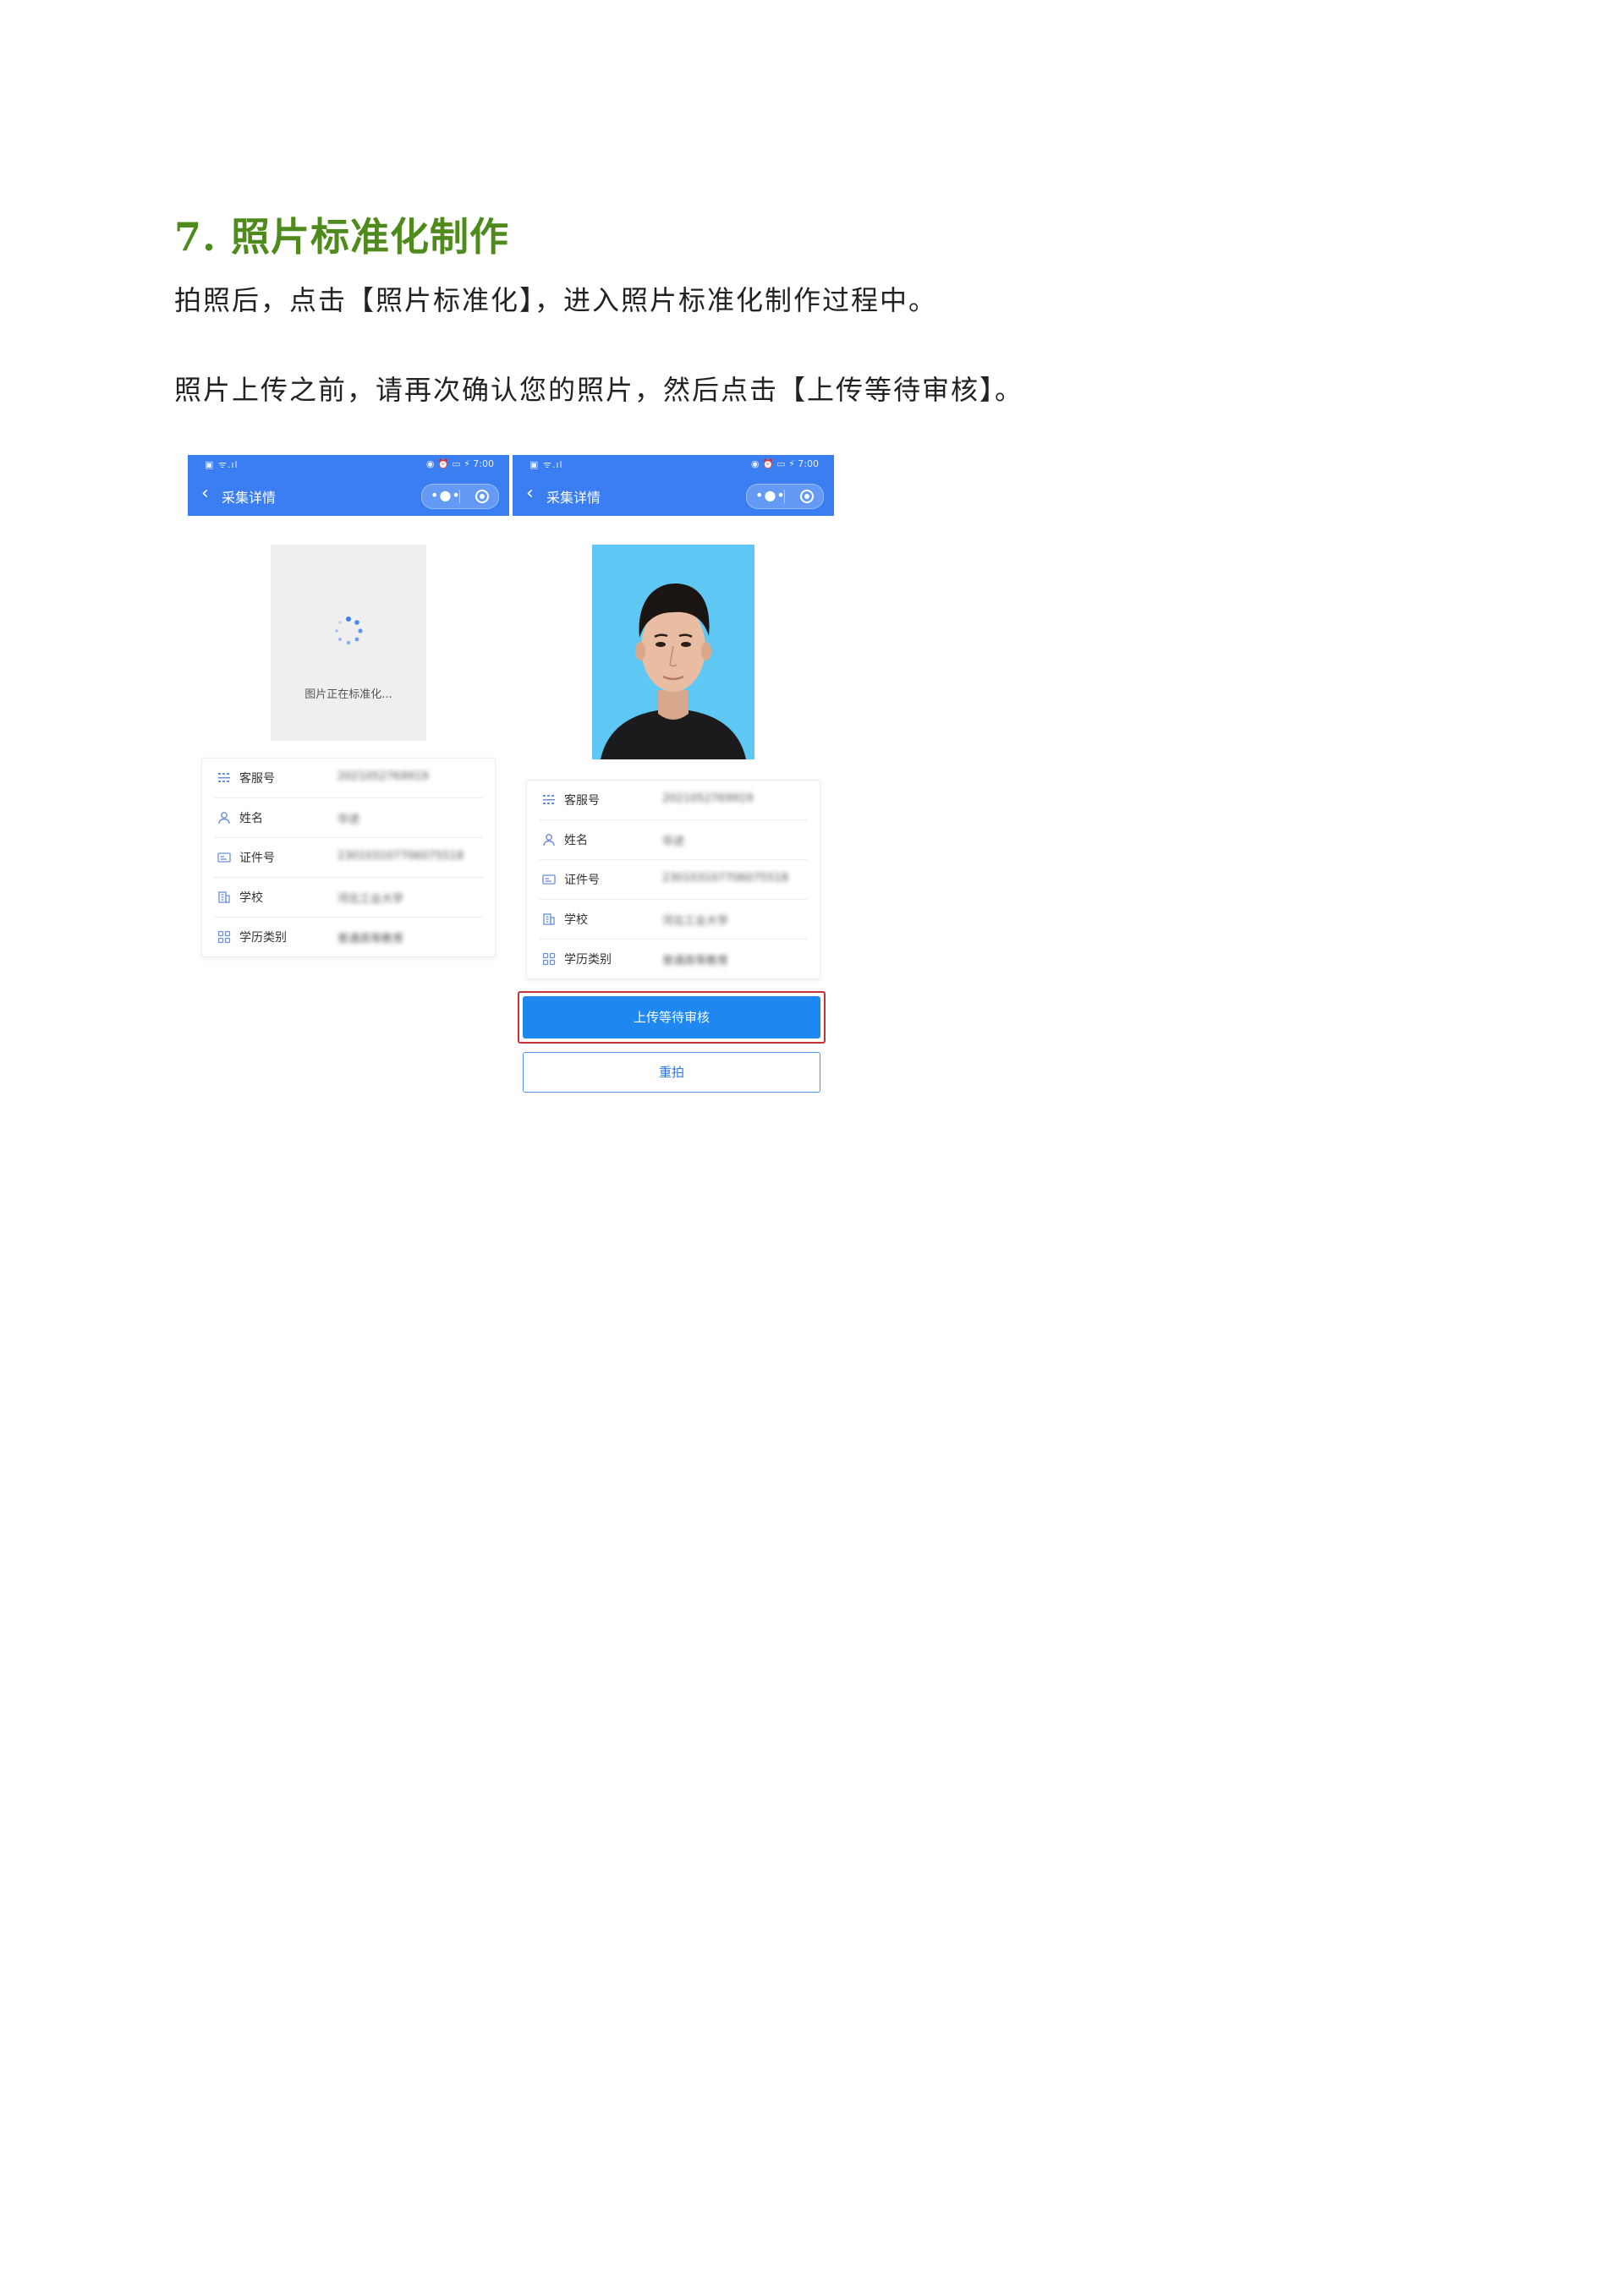 The height and width of the screenshot is (2296, 1624). What do you see at coordinates (599, 390) in the screenshot?
I see `instruction-paragraph-2: 照片上传之前，请再次确认您的照片，然后点击【上传等待审核】。` at bounding box center [599, 390].